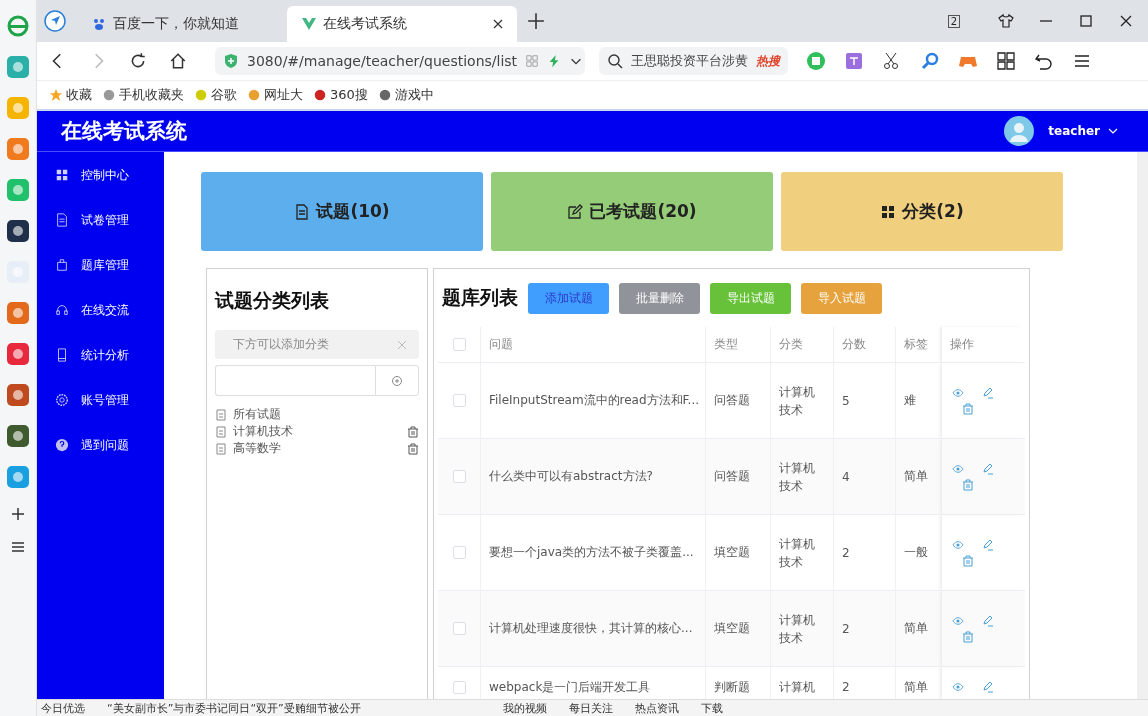 The width and height of the screenshot is (1148, 716). What do you see at coordinates (100, 400) in the screenshot?
I see `sidebar-item: 账号管理` at bounding box center [100, 400].